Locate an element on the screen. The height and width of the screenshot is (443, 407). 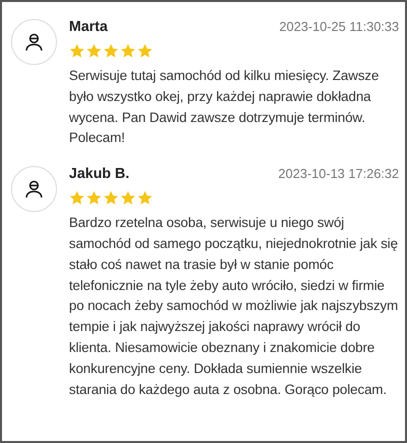
review-text: Serwisuje tutaj samochód od kilku miesięcy. Zawsze było wszystko okej, przy każdej naprawie dokładna wycena. Pan Dawid zawsze dotrzymuje terminów. Polecam! is located at coordinates (224, 107).